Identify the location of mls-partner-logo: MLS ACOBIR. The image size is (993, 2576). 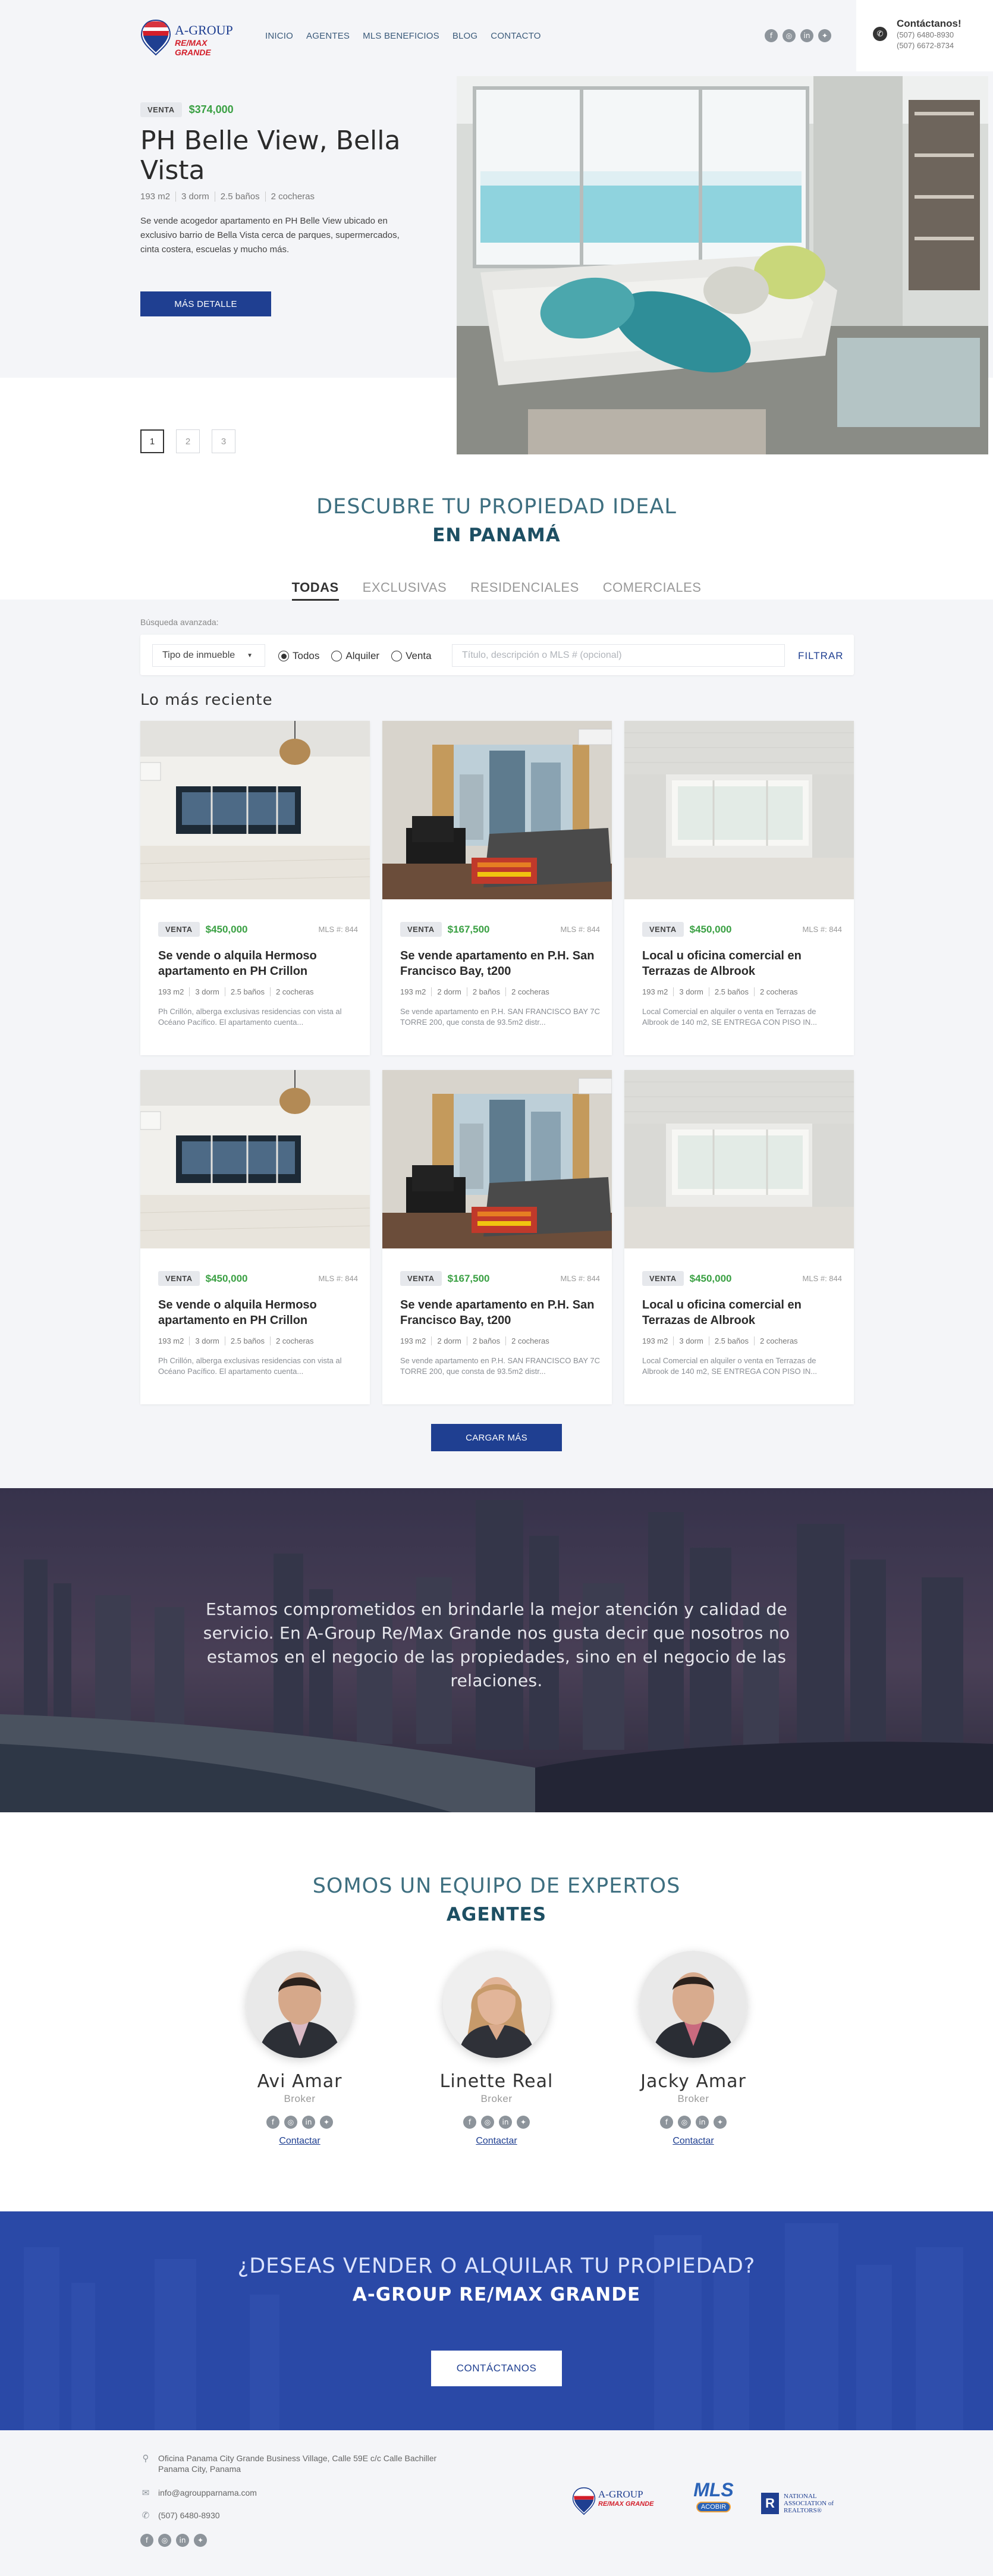
(713, 2500).